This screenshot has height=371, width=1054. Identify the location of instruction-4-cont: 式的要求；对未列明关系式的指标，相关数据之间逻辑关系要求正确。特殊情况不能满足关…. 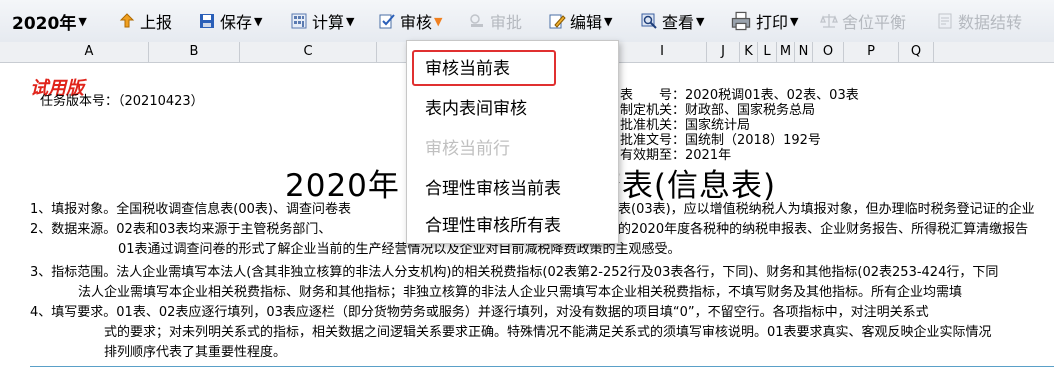
(548, 332).